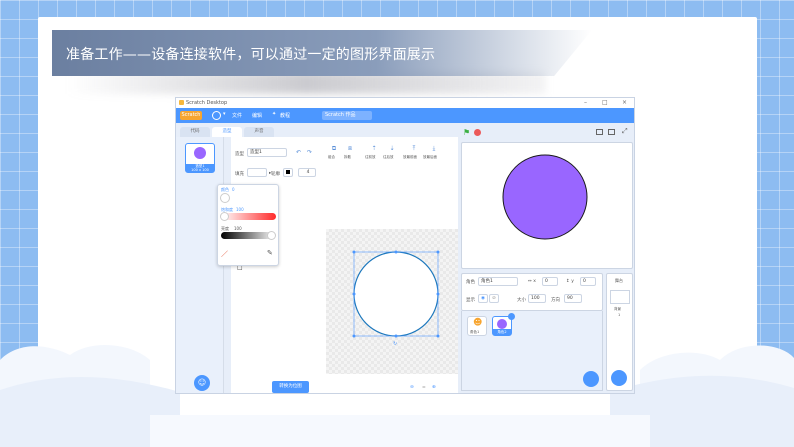 The width and height of the screenshot is (794, 447). Describe the element at coordinates (191, 115) in the screenshot. I see `scratch-logo: Scratch` at that location.